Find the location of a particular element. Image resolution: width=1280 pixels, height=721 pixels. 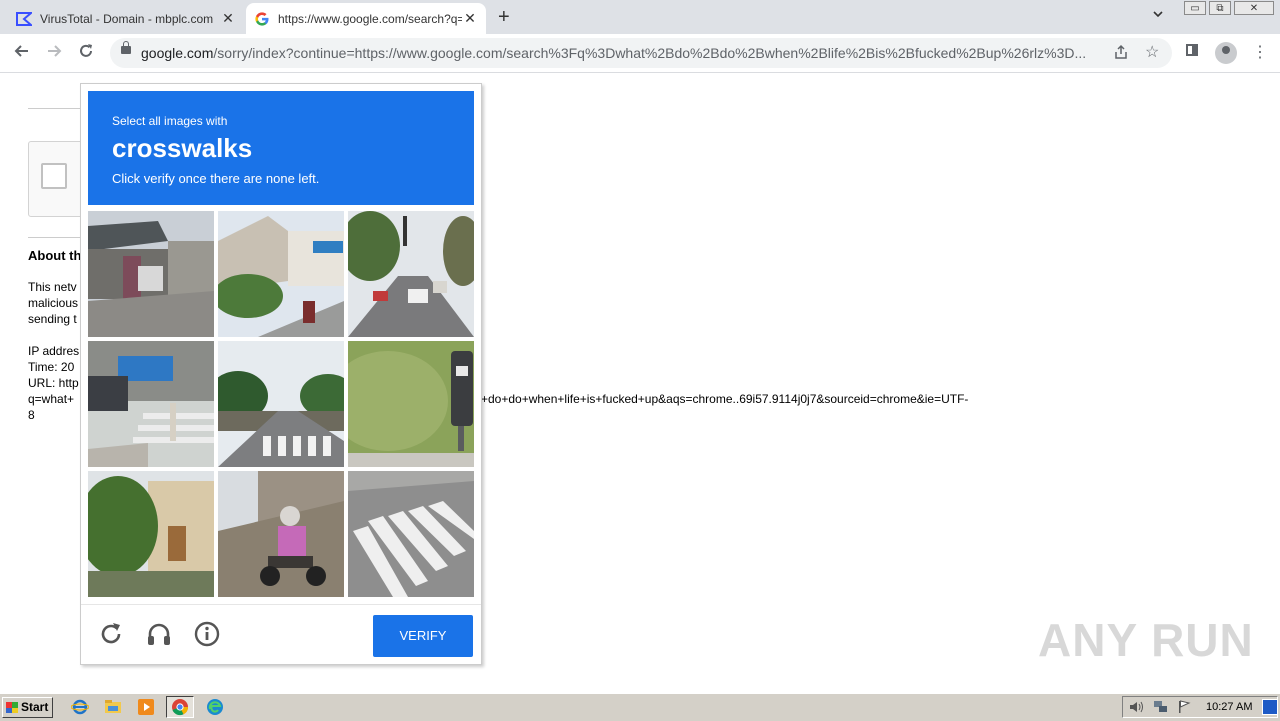

side-panel-icon is located at coordinates (1192, 50).